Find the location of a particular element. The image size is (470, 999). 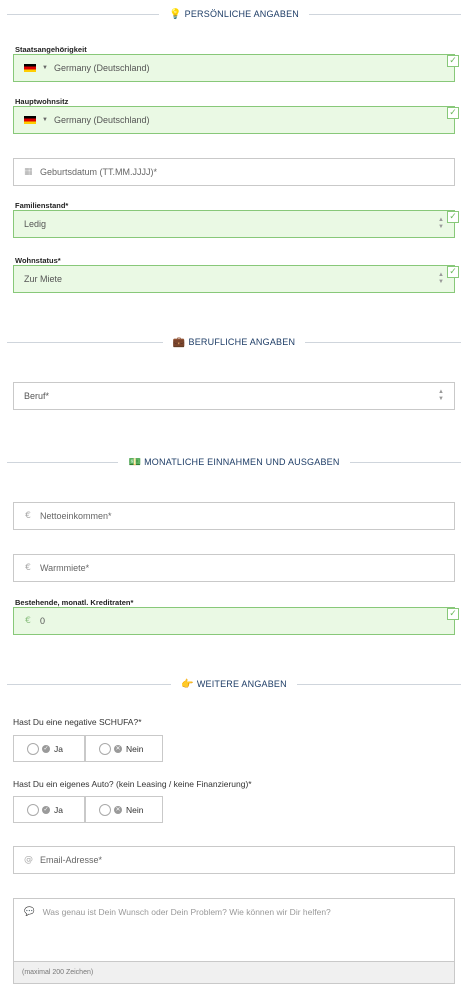

net-income-input: € Nettoeinkommen* is located at coordinates (234, 516).